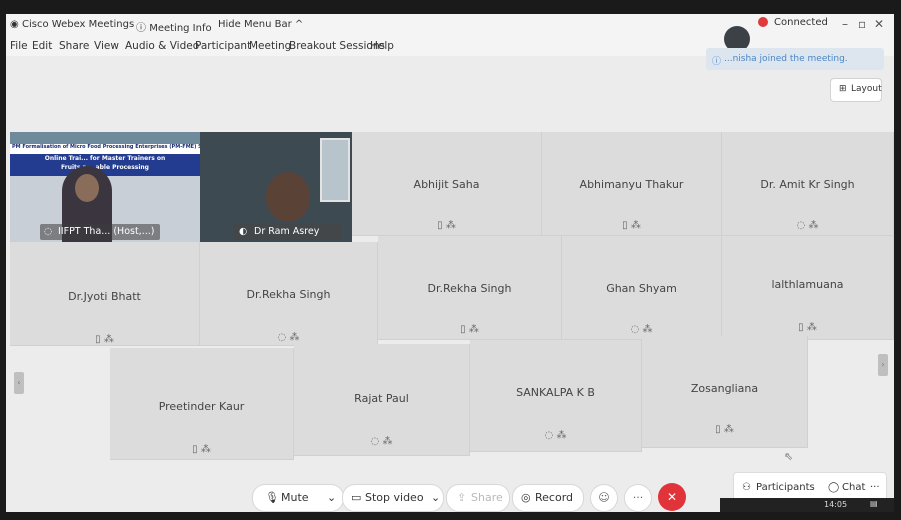 The width and height of the screenshot is (901, 520). I want to click on menu-audio-video: Audio & Video, so click(162, 46).